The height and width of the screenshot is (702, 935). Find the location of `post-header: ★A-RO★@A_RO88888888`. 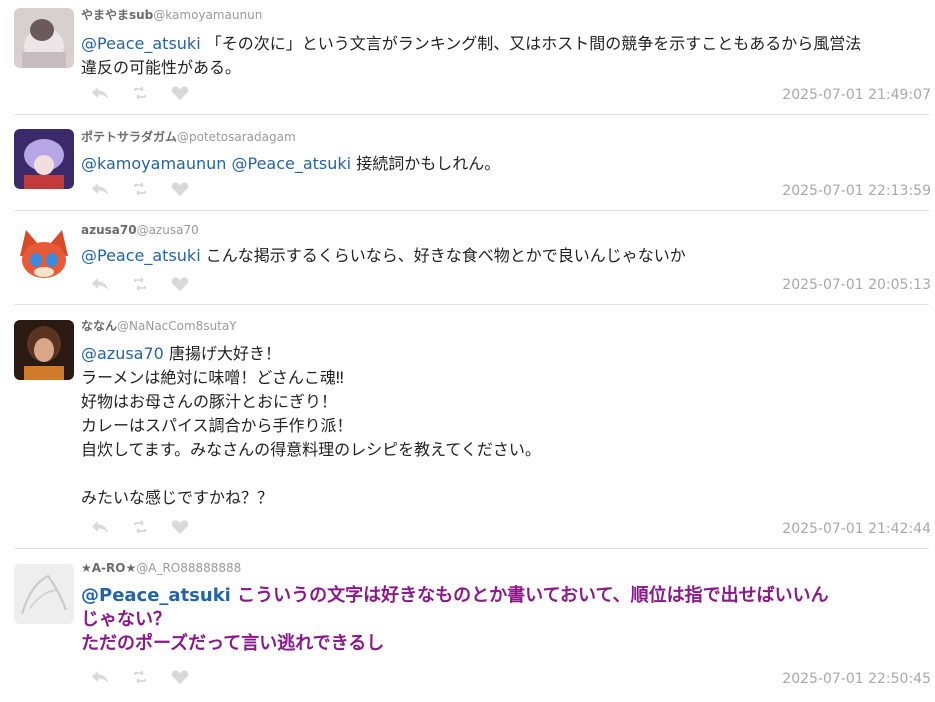

post-header: ★A-RO★@A_RO88888888 is located at coordinates (161, 568).